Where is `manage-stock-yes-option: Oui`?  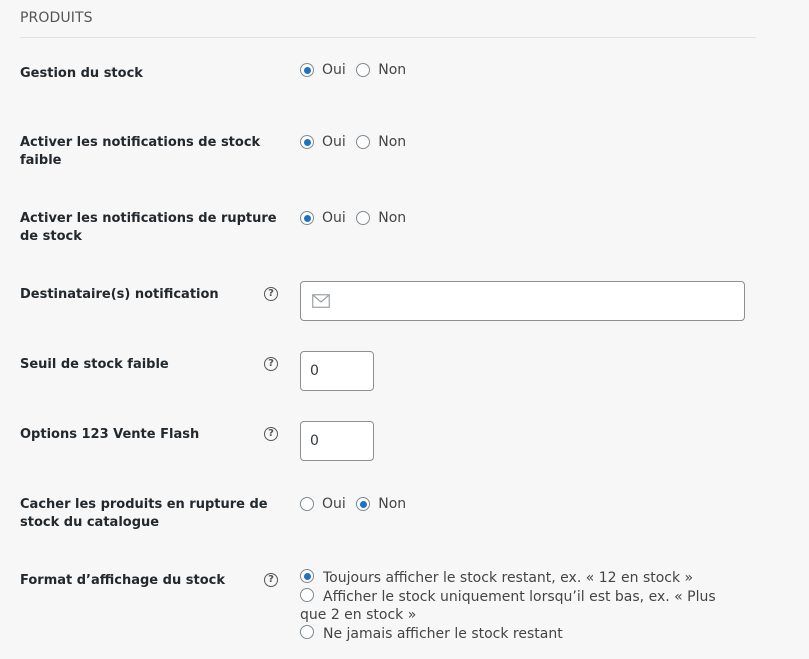
manage-stock-yes-option: Oui is located at coordinates (323, 70).